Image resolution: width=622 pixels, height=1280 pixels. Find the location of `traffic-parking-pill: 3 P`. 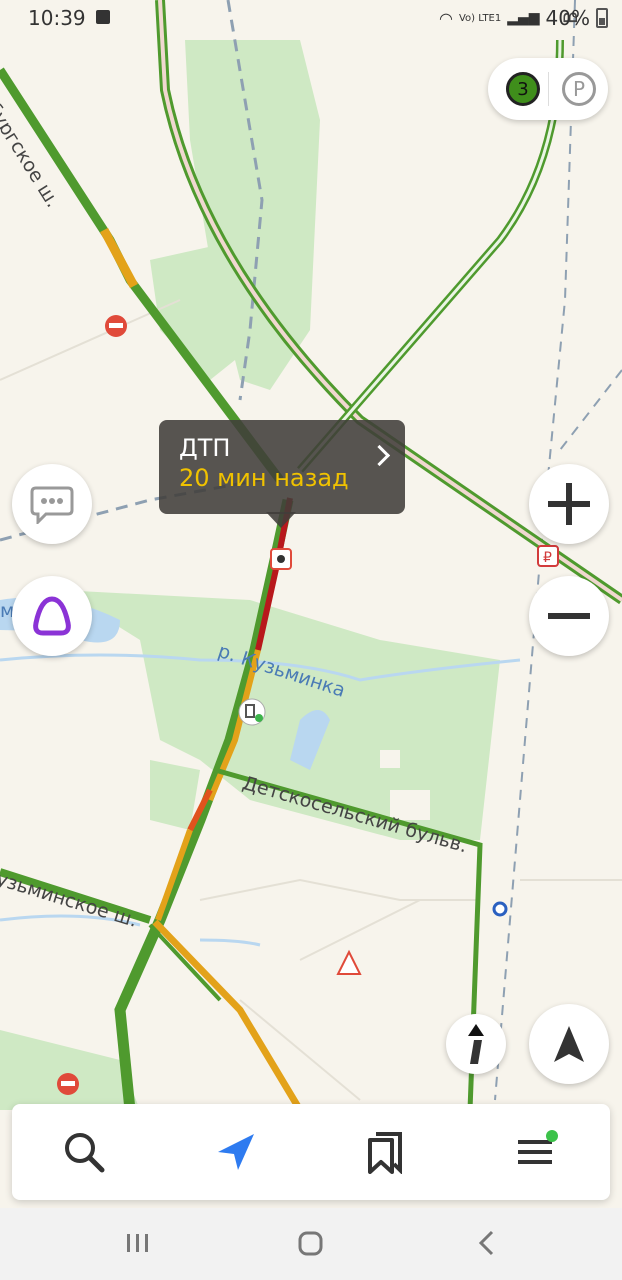

traffic-parking-pill: 3 P is located at coordinates (548, 89).